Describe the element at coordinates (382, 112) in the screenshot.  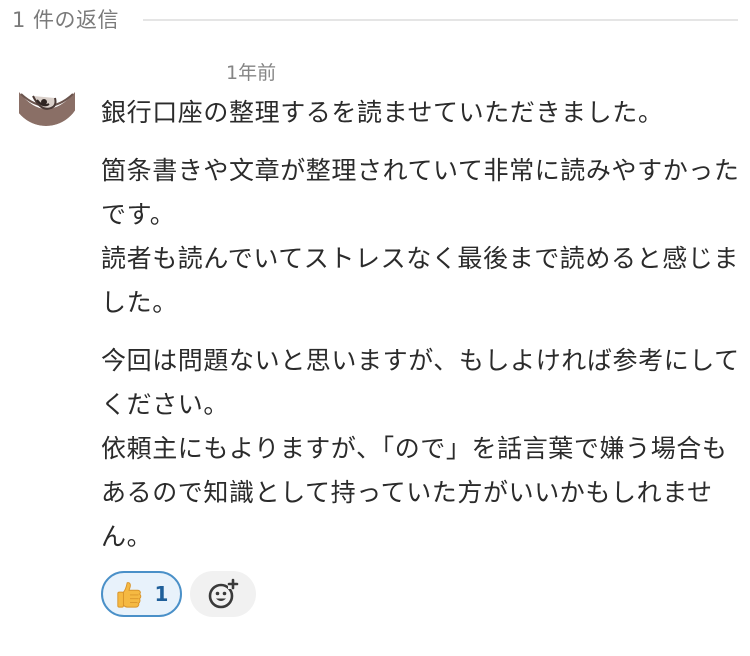
I see `comment-paragraph: 銀行口座の整理するを読ませていただきました。` at that location.